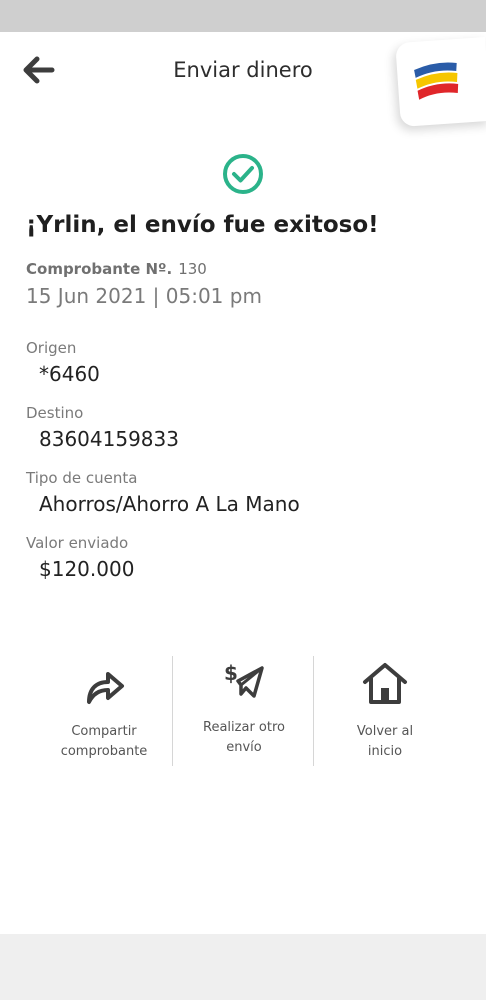 The width and height of the screenshot is (486, 1000). I want to click on destination-value: 83604159833, so click(109, 439).